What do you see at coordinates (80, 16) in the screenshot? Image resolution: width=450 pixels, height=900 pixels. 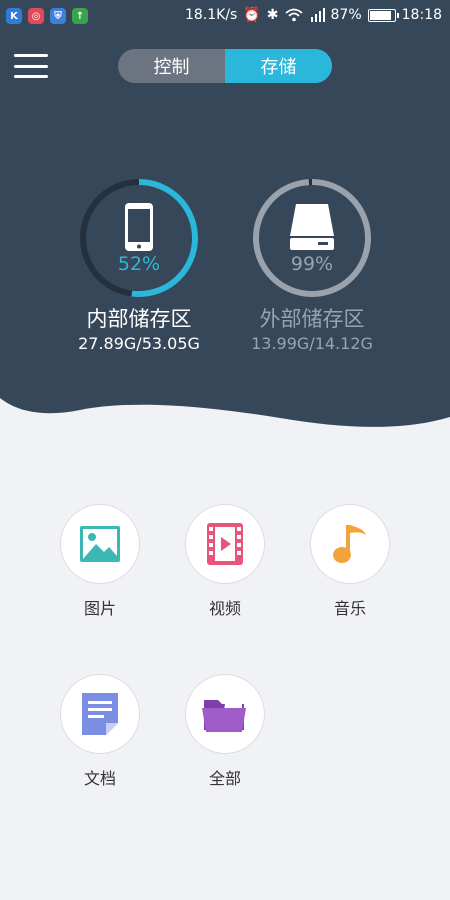 I see `upload-icon: ↑` at bounding box center [80, 16].